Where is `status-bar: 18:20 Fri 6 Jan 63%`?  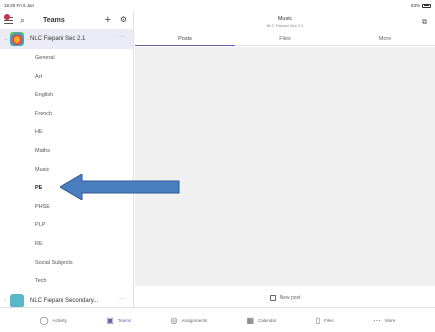 status-bar: 18:20 Fri 6 Jan 63% is located at coordinates (217, 5).